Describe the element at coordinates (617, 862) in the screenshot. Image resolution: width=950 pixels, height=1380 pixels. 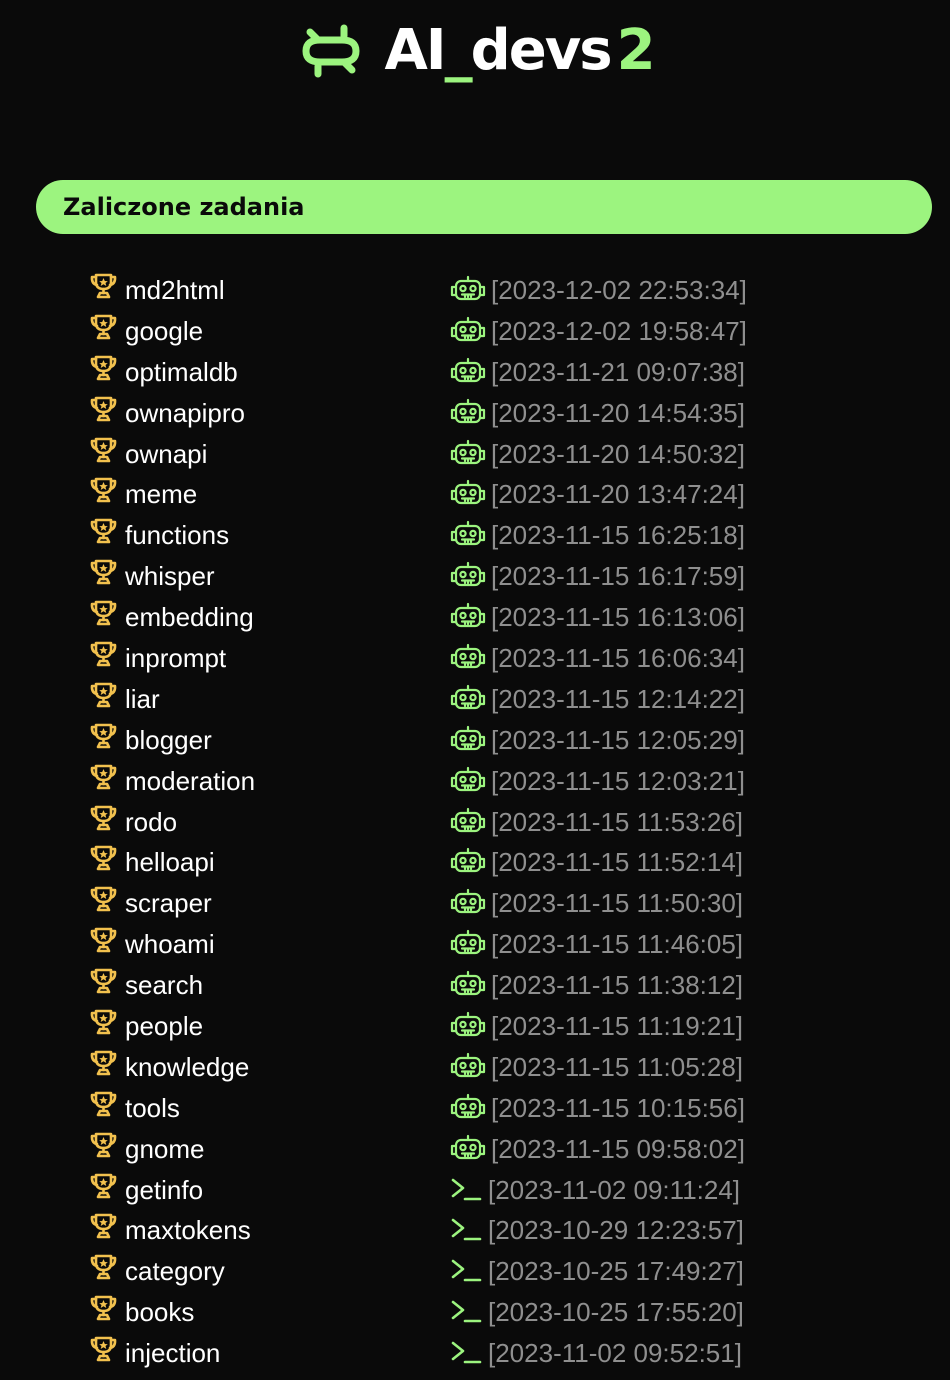
I see `task-timestamp: [2023-11-15 11:52:14]` at that location.